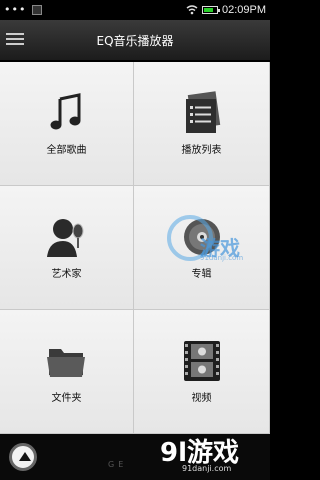 This screenshot has height=480, width=320. What do you see at coordinates (192, 10) in the screenshot?
I see `wifi-icon` at bounding box center [192, 10].